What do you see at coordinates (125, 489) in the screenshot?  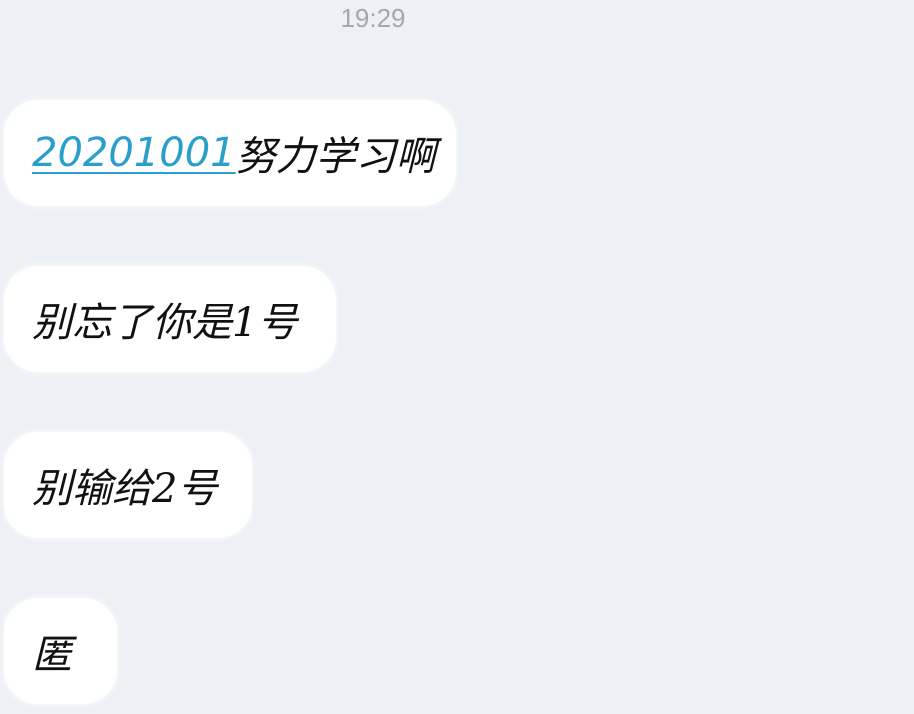 I see `message-text: 别输给2号` at bounding box center [125, 489].